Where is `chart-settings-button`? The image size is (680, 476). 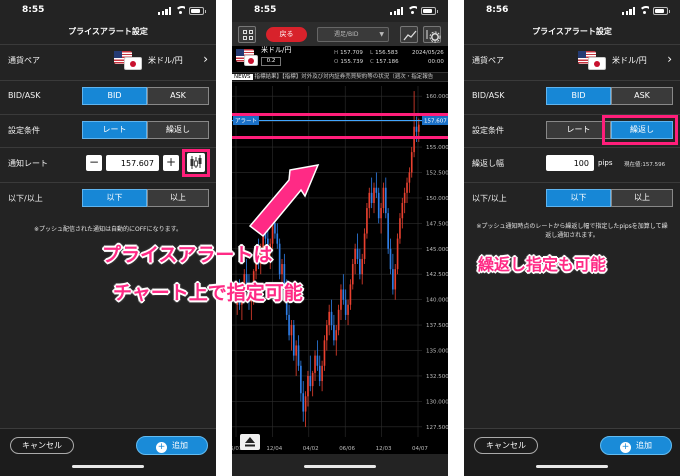 chart-settings-button is located at coordinates (432, 34).